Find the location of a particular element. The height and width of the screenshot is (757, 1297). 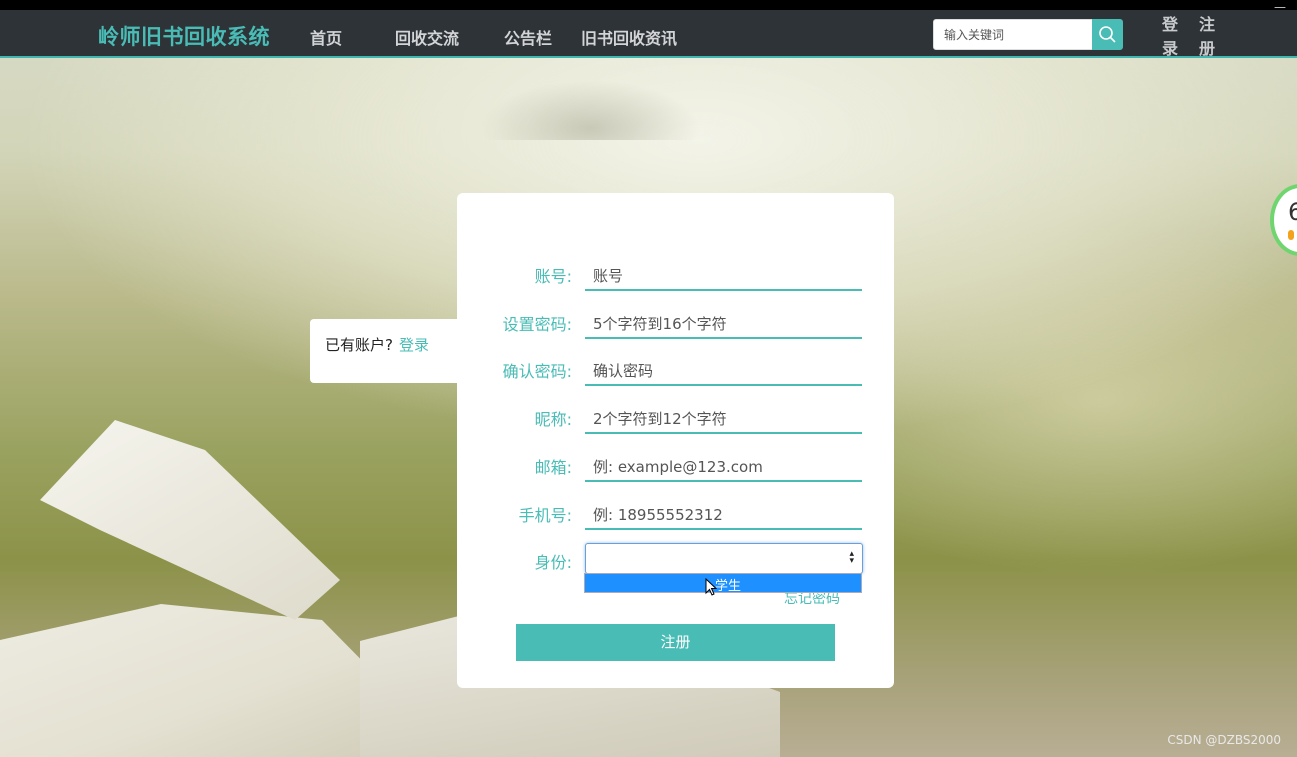

login-char-2: 录 is located at coordinates (1169, 48).